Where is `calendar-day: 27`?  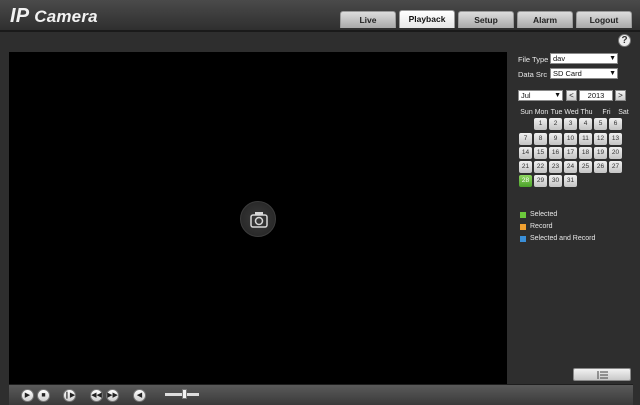
calendar-day: 27 is located at coordinates (615, 167).